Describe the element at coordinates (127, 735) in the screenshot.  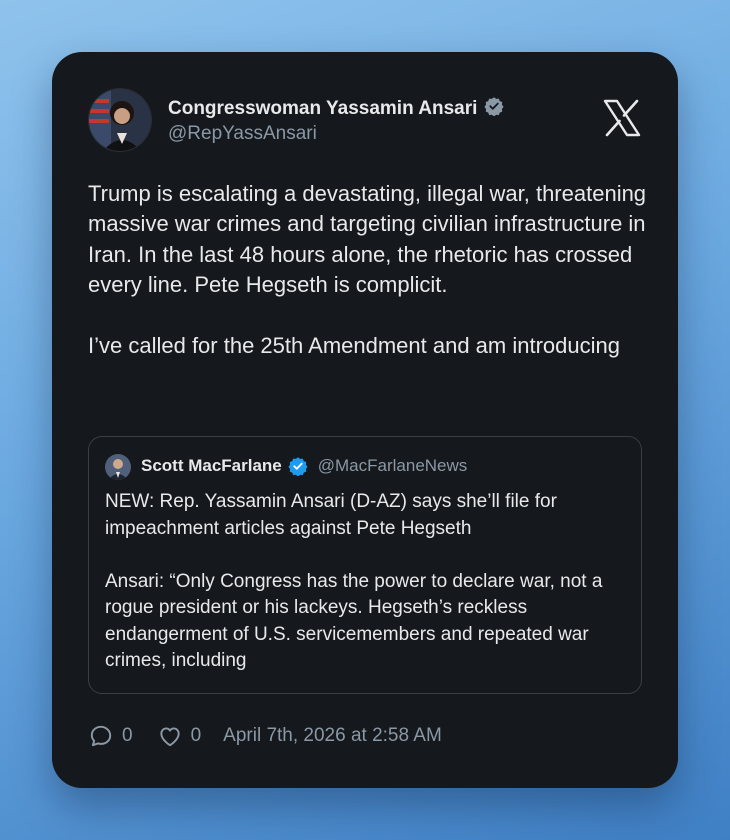
I see `reply-count: 0` at that location.